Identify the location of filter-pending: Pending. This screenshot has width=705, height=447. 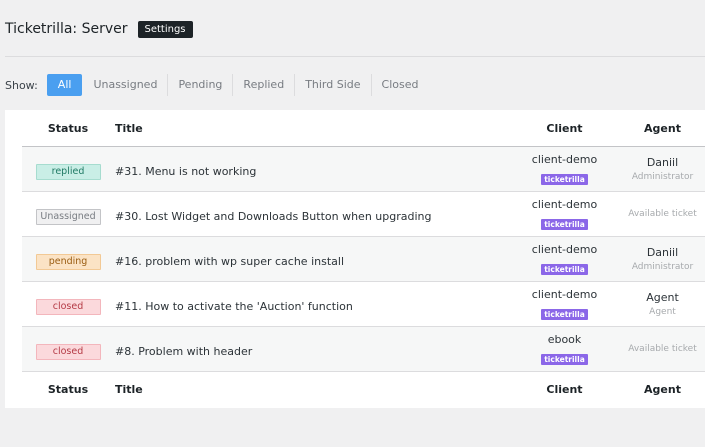
(201, 85).